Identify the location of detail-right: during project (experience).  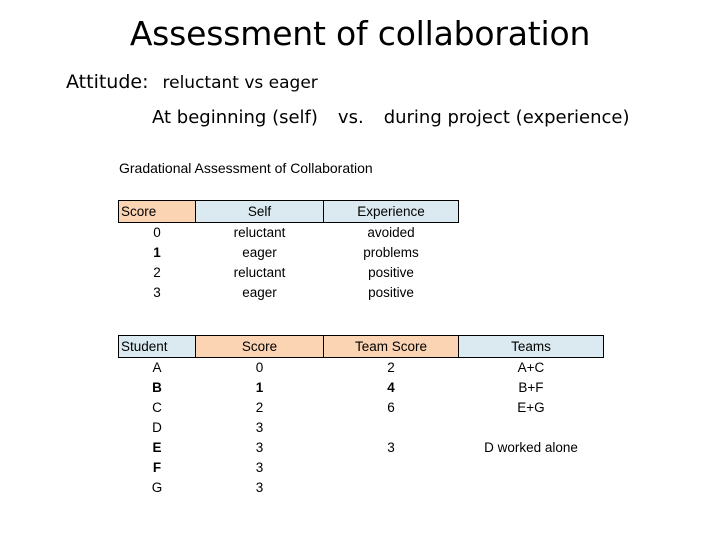
(506, 117).